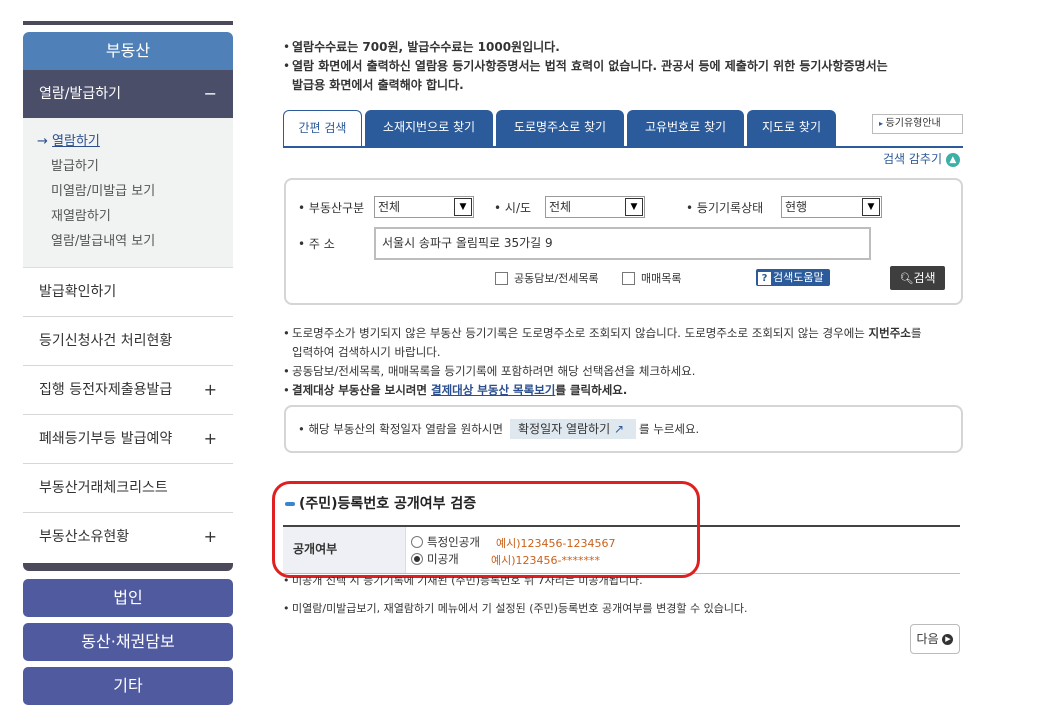 This screenshot has height=725, width=1049. I want to click on tab-road-address: 도로명주소로 찾기, so click(560, 129).